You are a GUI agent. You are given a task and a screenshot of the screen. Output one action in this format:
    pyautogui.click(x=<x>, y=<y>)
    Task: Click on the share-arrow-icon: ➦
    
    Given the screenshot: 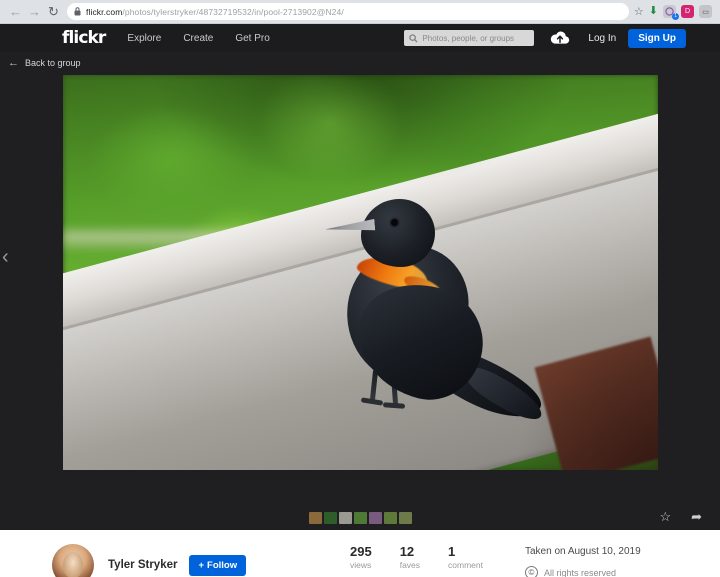 What is the action you would take?
    pyautogui.click(x=696, y=516)
    